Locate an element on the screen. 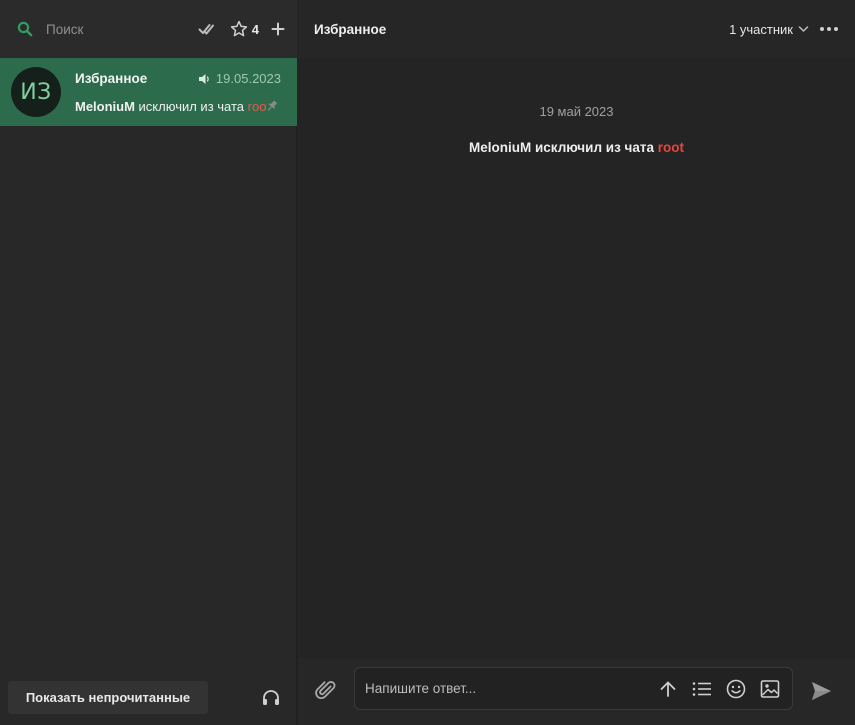  speaker-icon is located at coordinates (204, 79).